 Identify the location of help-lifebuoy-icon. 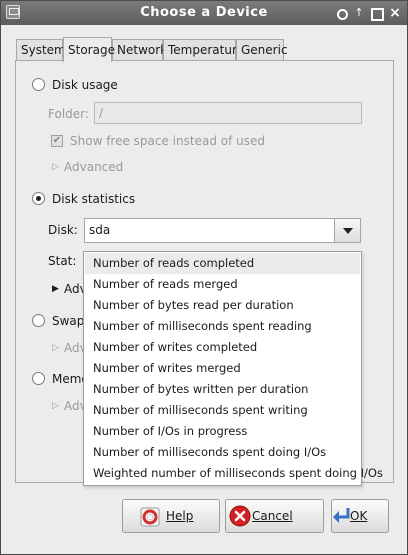
(150, 518).